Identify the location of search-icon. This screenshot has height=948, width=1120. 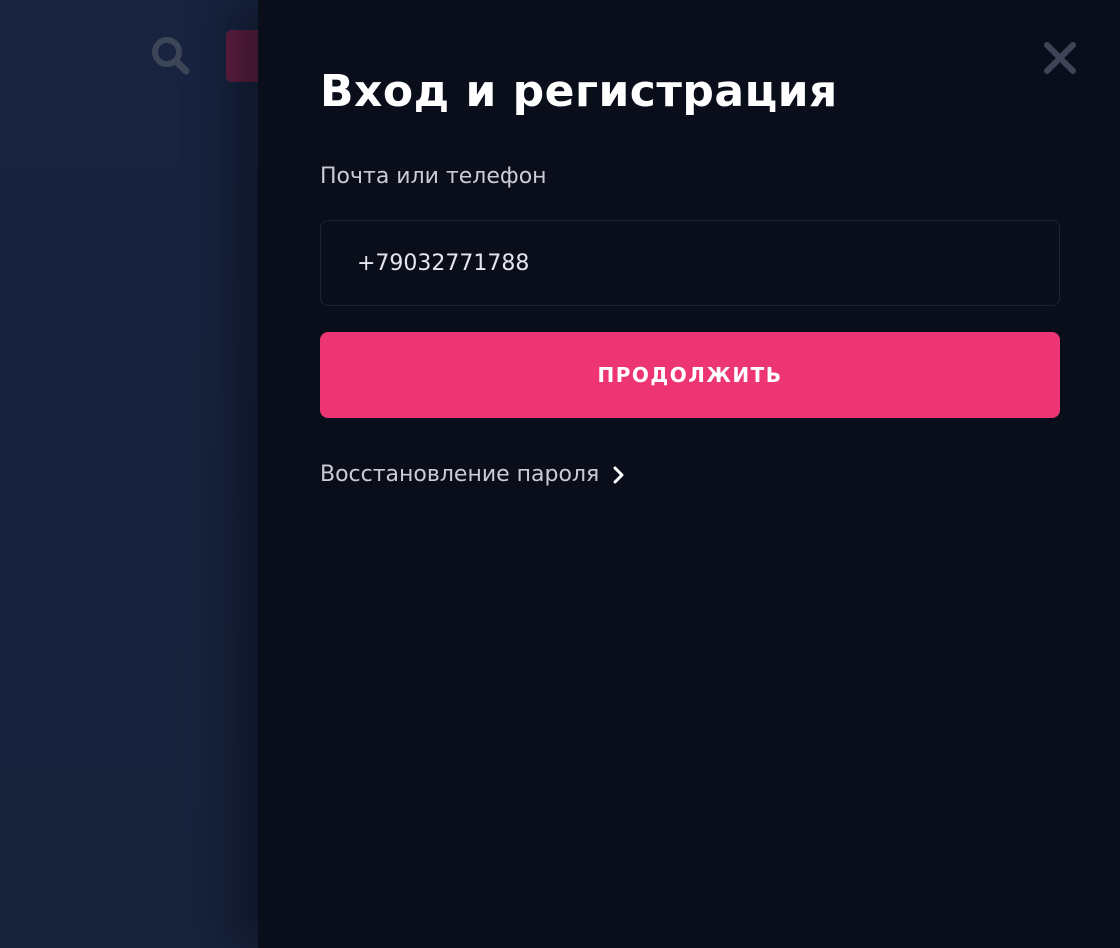
(170, 55).